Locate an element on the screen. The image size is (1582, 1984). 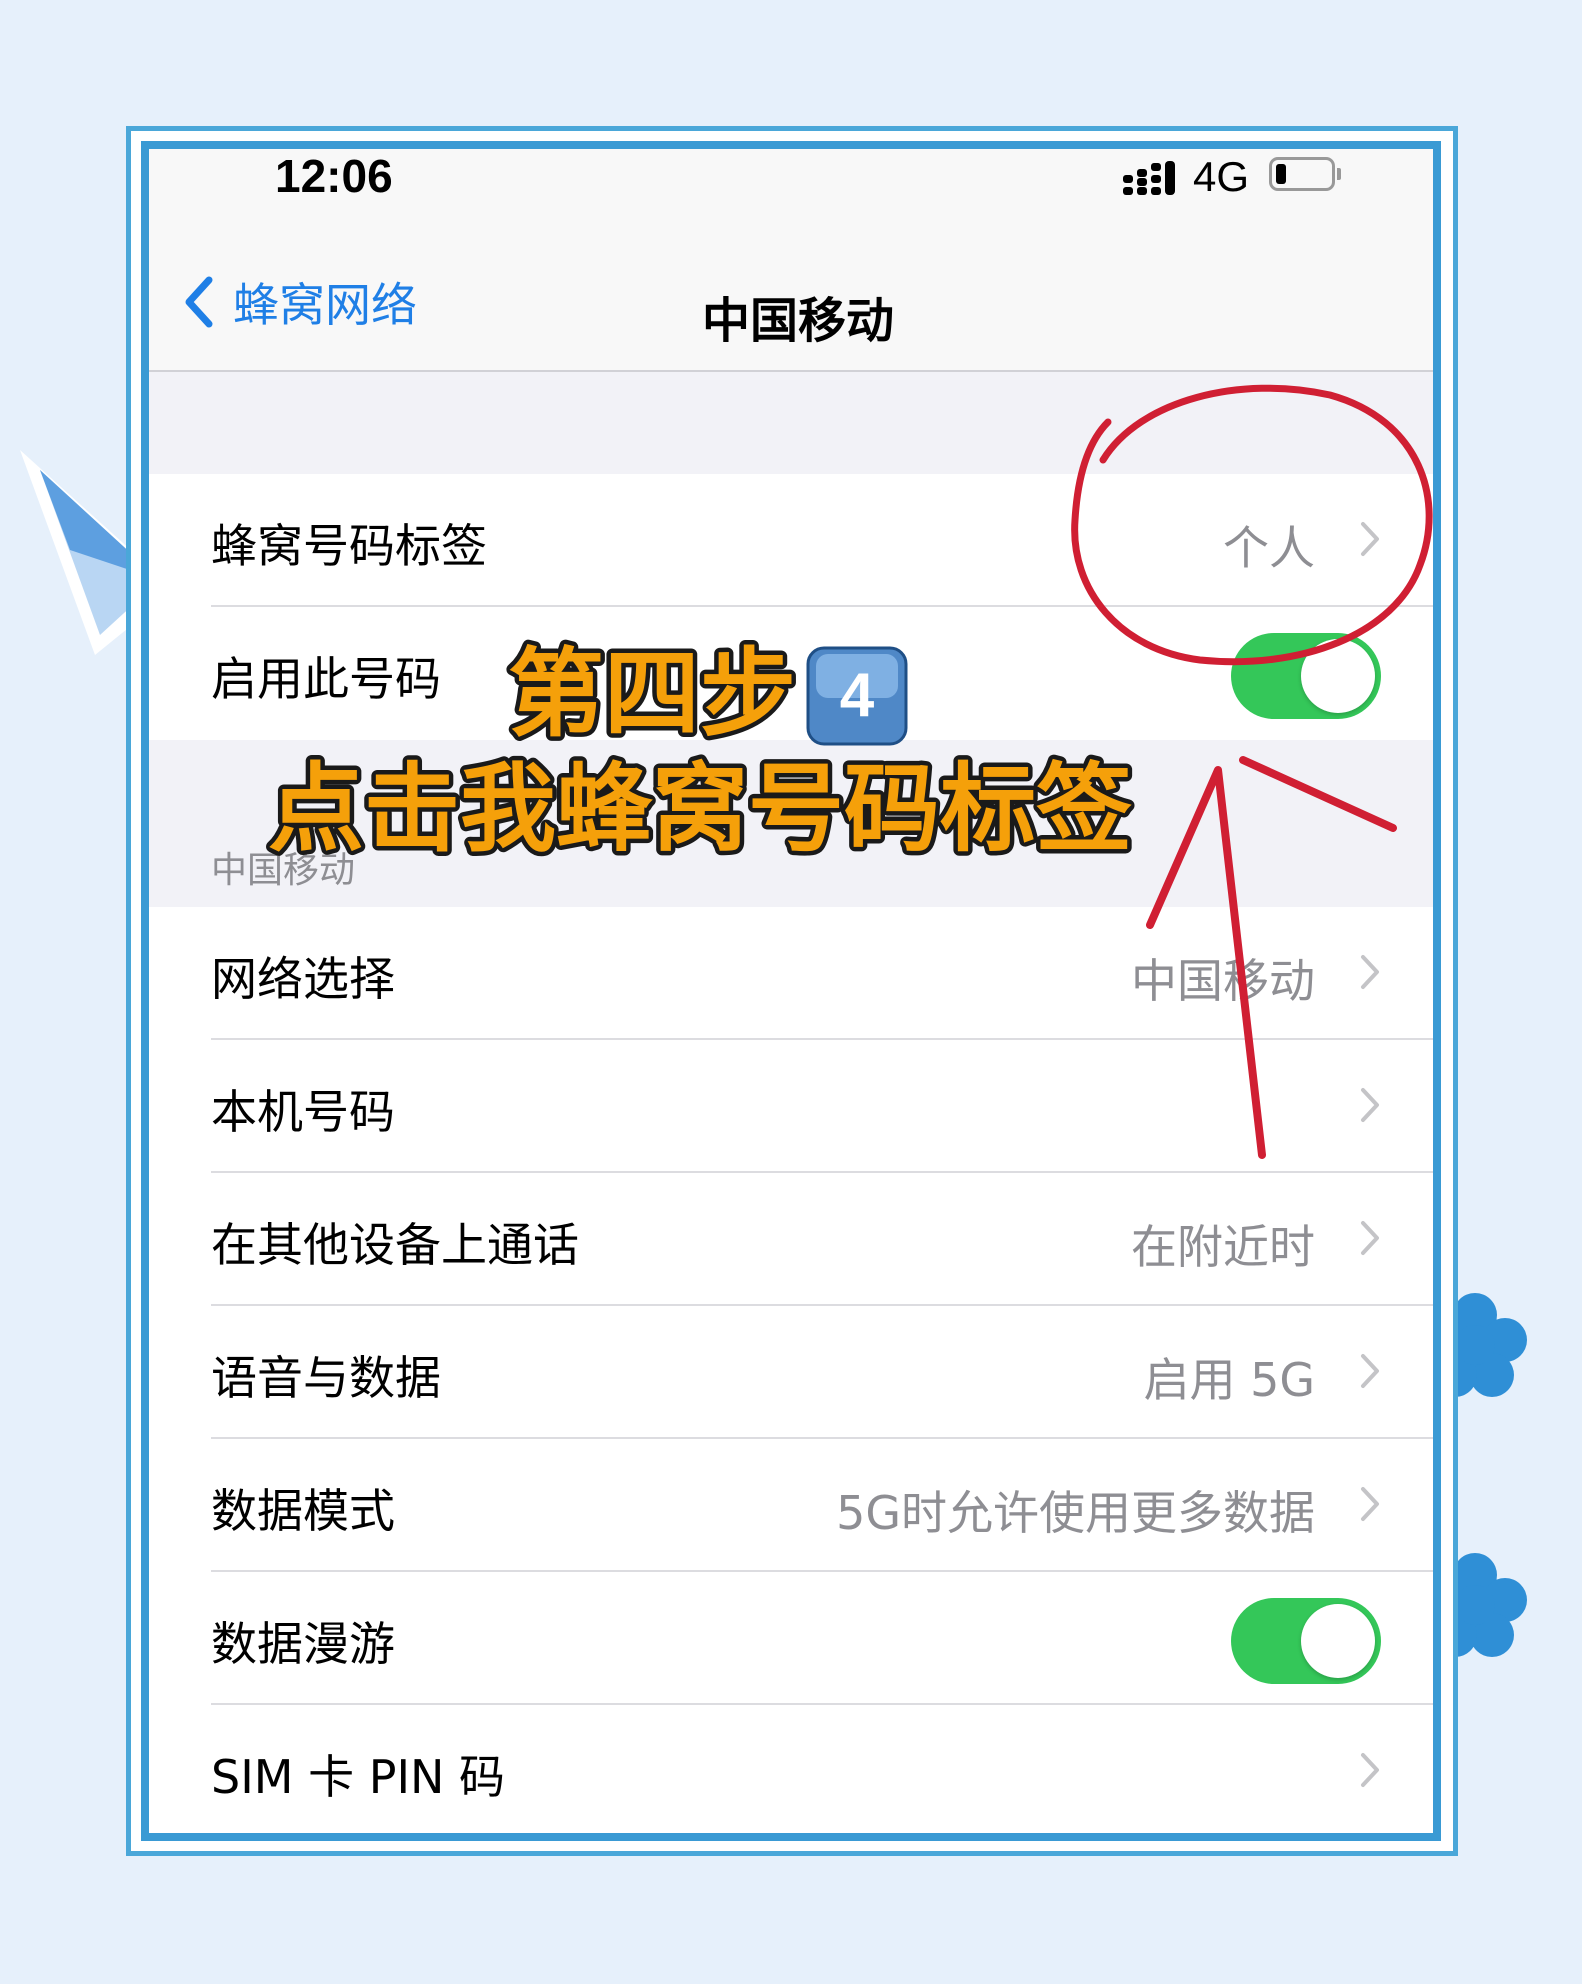
voice-and-data-row: 语音与数据 启用 5G is located at coordinates (791, 1372).